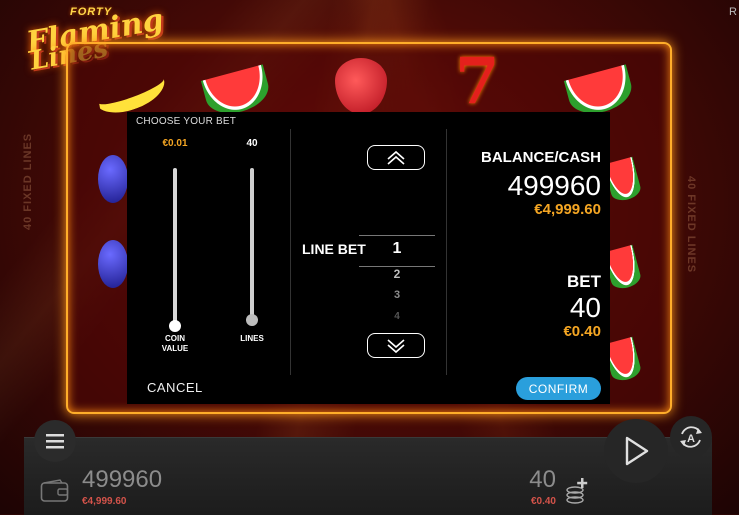  Describe the element at coordinates (175, 326) in the screenshot. I see `coin-value-slider-knob` at that location.